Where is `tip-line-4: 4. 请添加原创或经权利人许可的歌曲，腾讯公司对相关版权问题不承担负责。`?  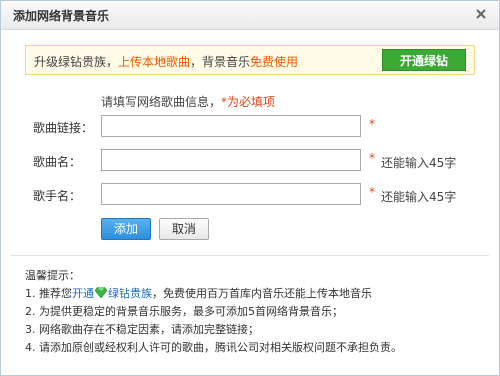 tip-line-4: 4. 请添加原创或经权利人许可的歌曲，腾讯公司对相关版权问题不承担负责。 is located at coordinates (213, 347).